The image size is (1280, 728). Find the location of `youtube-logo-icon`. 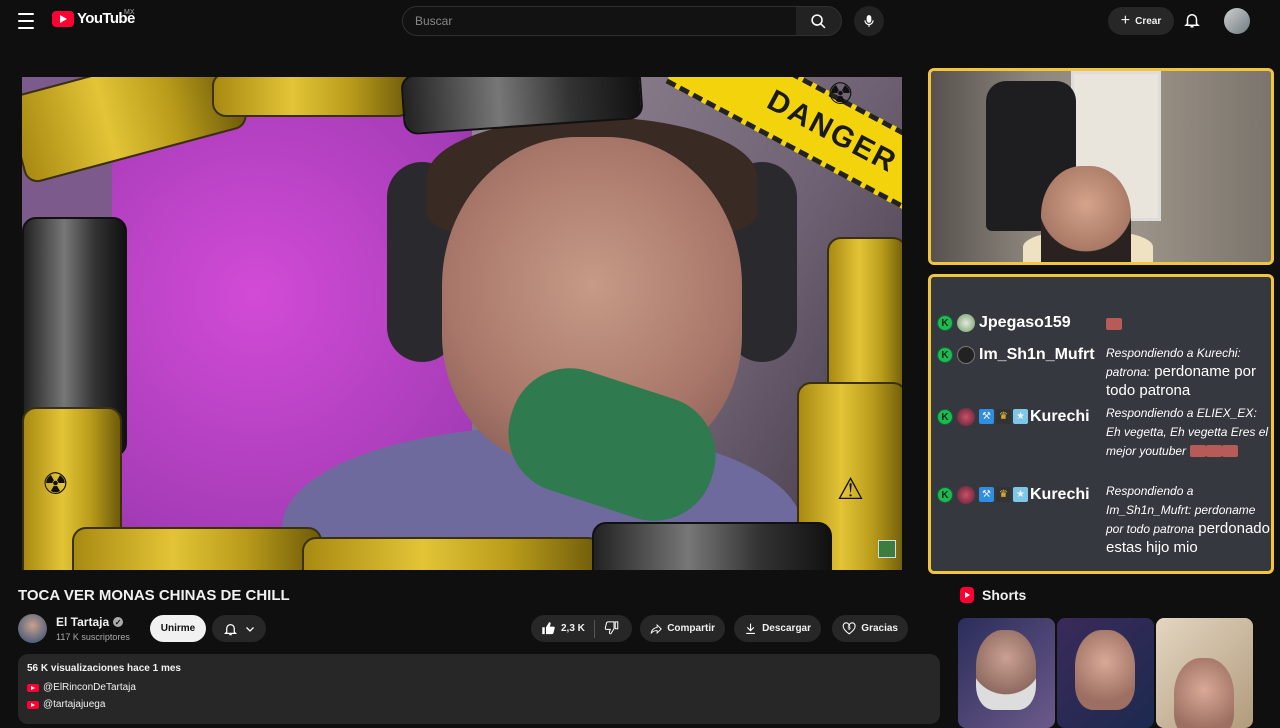

youtube-logo-icon is located at coordinates (63, 18).